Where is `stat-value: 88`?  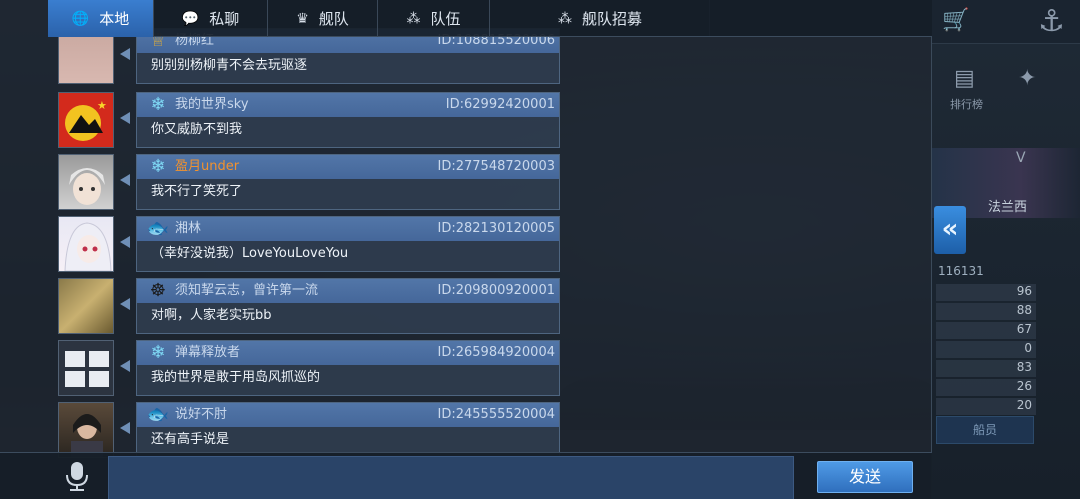 stat-value: 88 is located at coordinates (1024, 310).